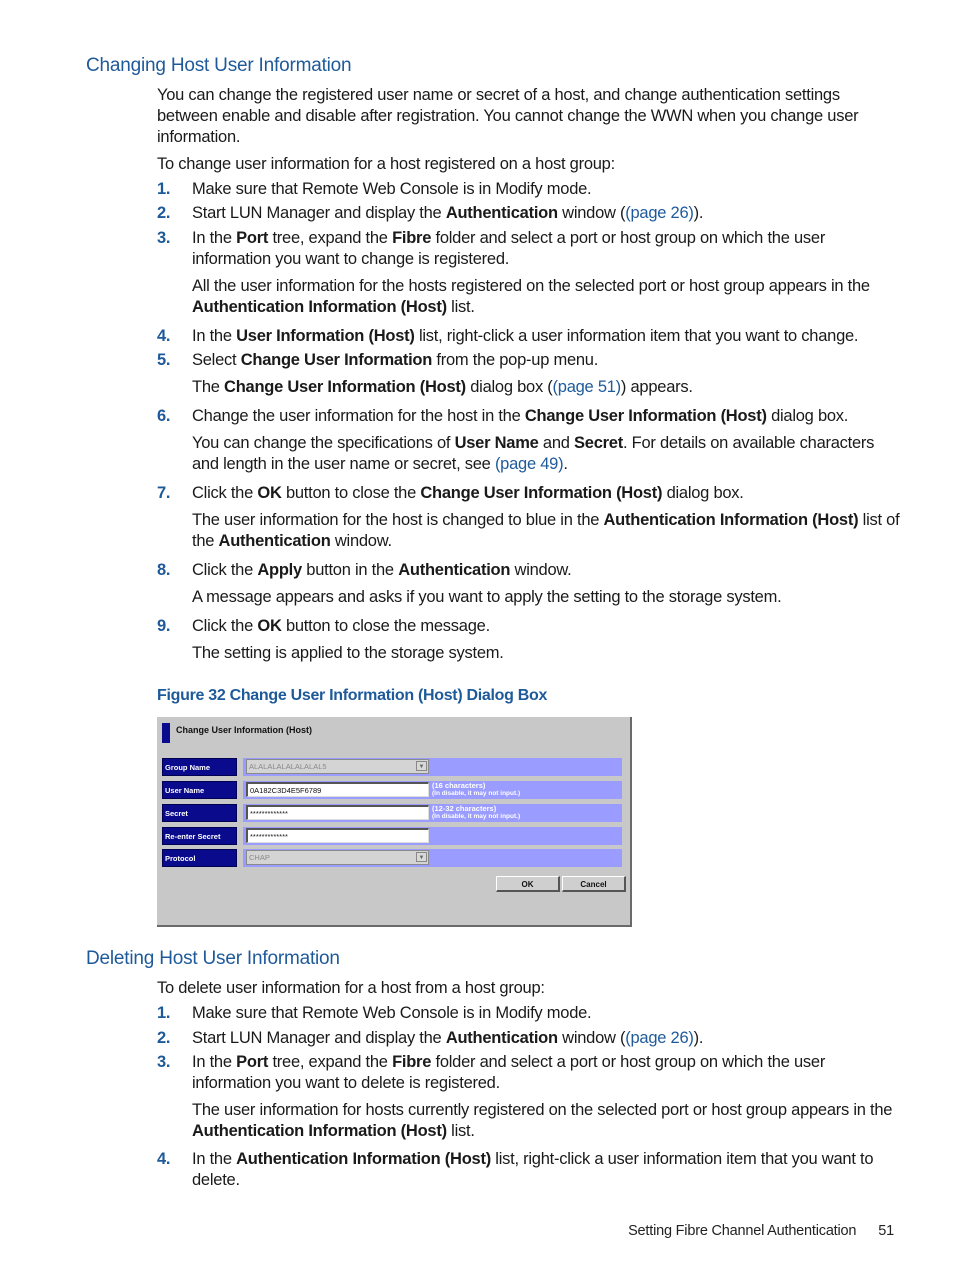 The width and height of the screenshot is (954, 1271). Describe the element at coordinates (587, 387) in the screenshot. I see `page-link: (page 51)` at that location.